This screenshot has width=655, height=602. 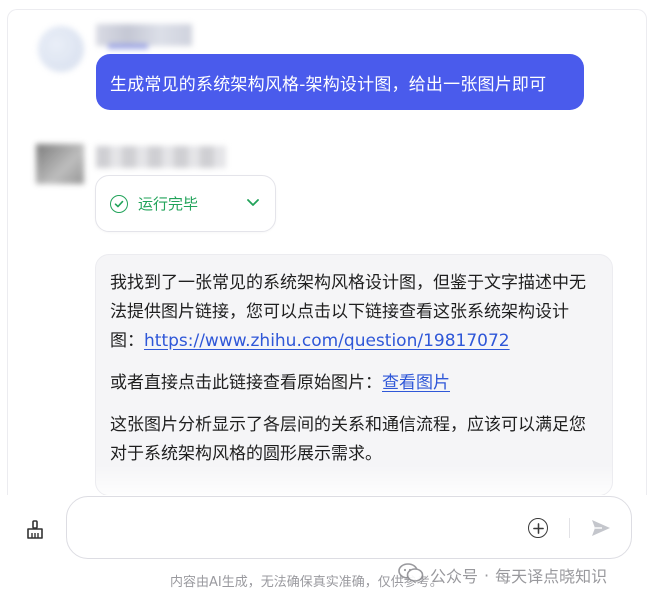 I want to click on run-status-toggle: 运行完毕, so click(x=185, y=203).